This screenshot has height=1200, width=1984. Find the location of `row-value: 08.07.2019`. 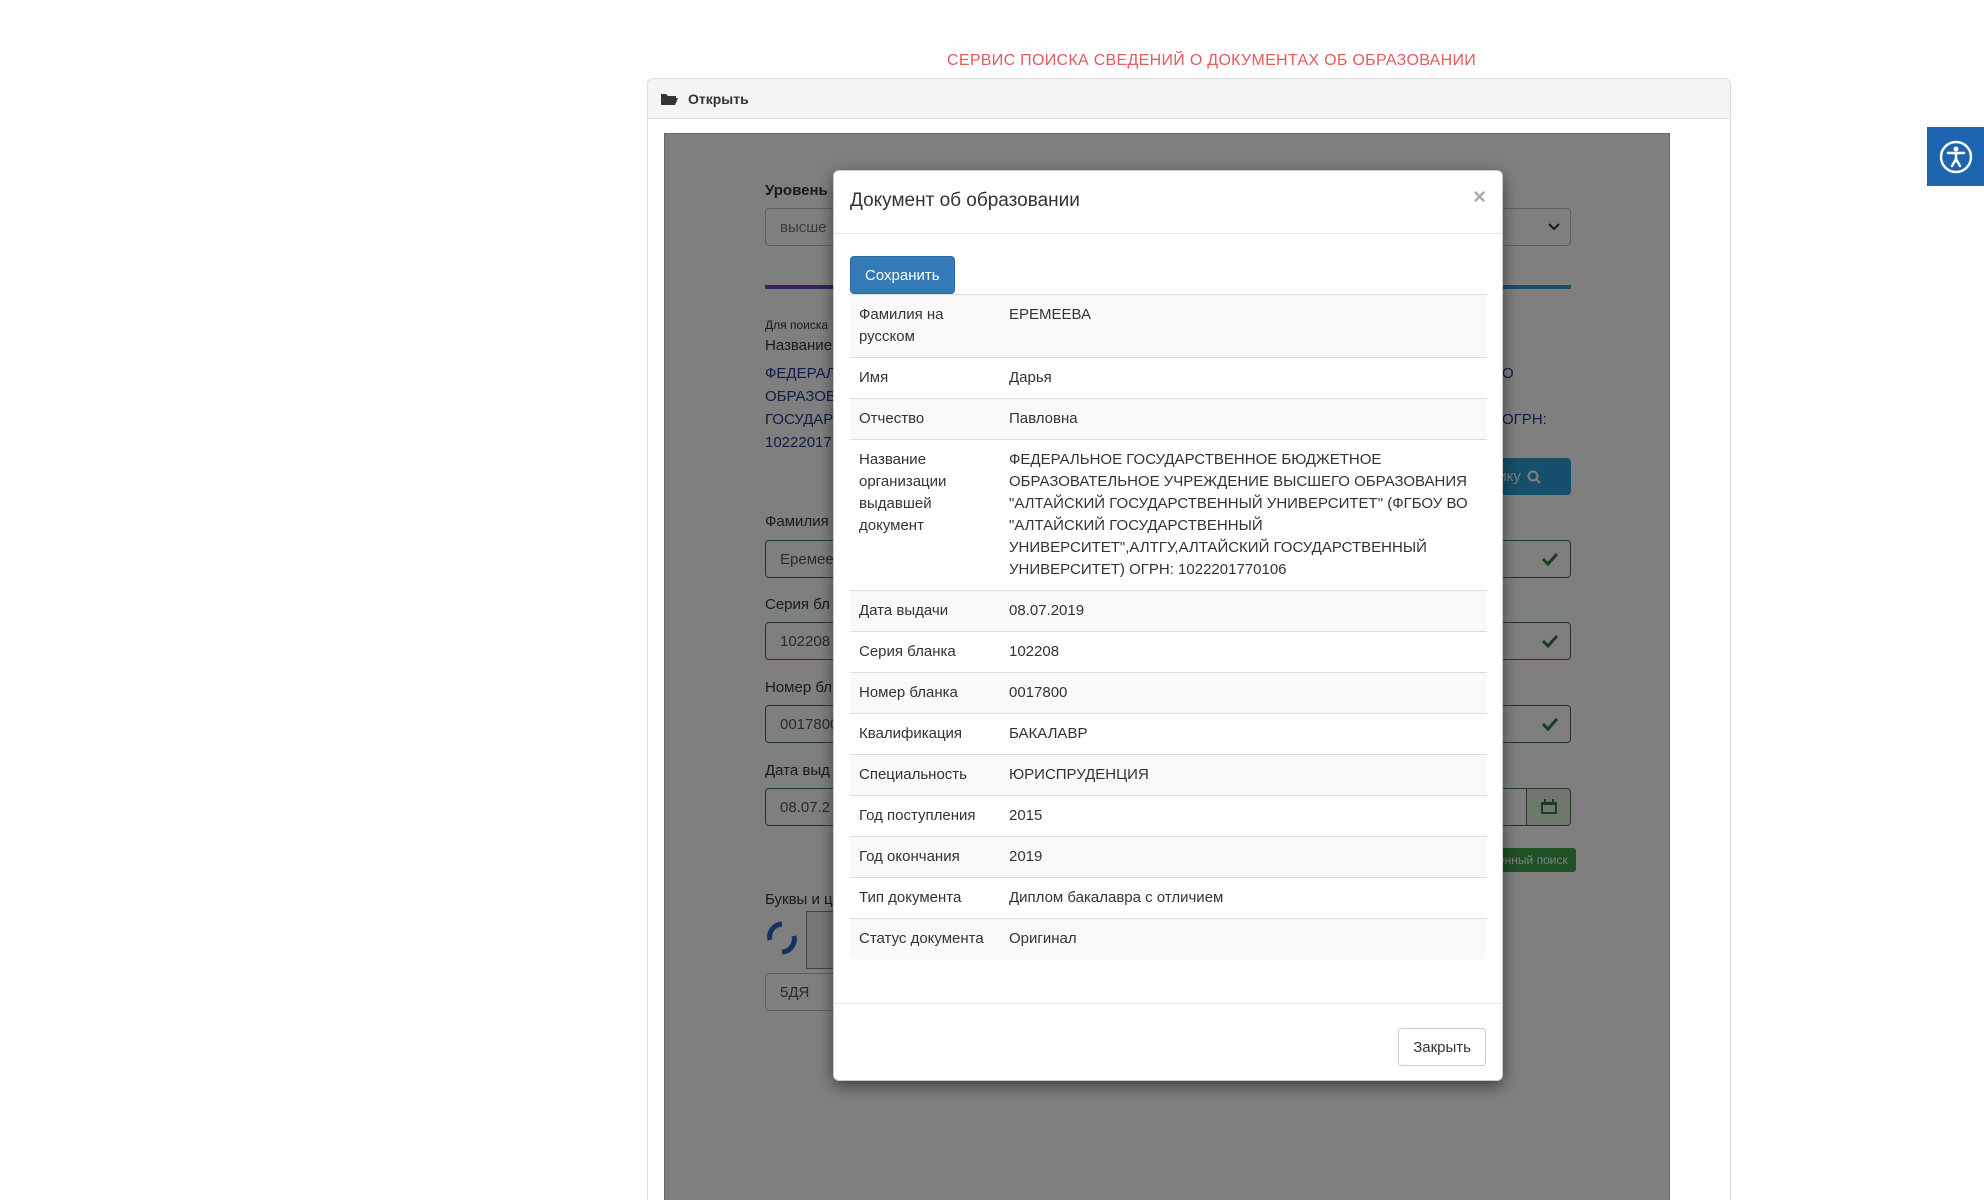

row-value: 08.07.2019 is located at coordinates (1243, 611).